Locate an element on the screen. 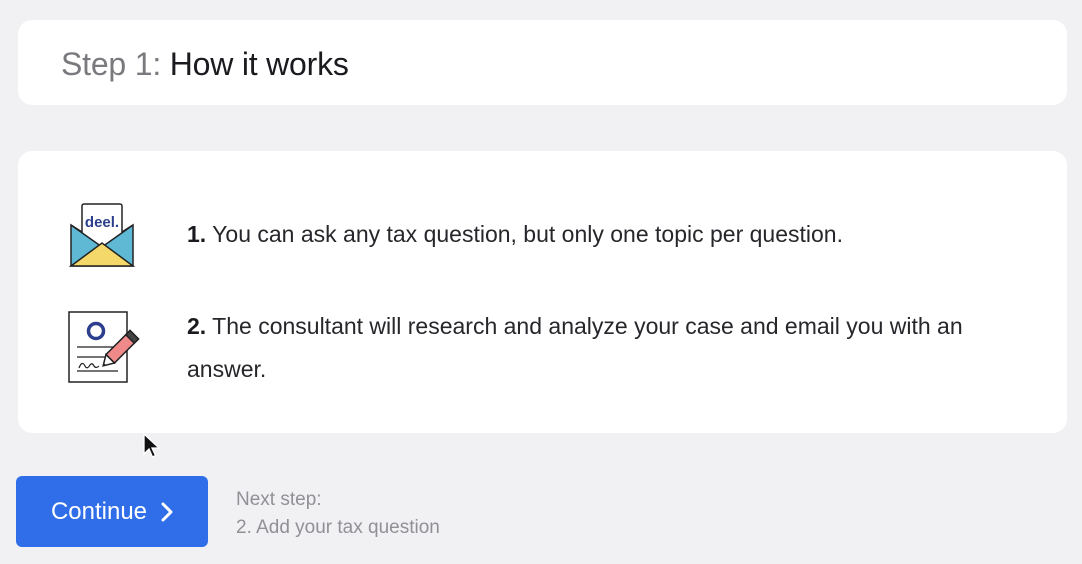 The width and height of the screenshot is (1082, 564). step-prefix: Step 1: is located at coordinates (111, 64).